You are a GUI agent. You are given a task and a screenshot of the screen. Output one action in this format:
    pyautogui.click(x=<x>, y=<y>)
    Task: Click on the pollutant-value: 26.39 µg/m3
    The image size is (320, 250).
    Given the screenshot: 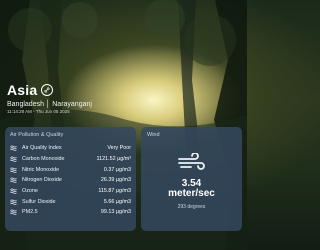 What is the action you would take?
    pyautogui.click(x=115, y=180)
    